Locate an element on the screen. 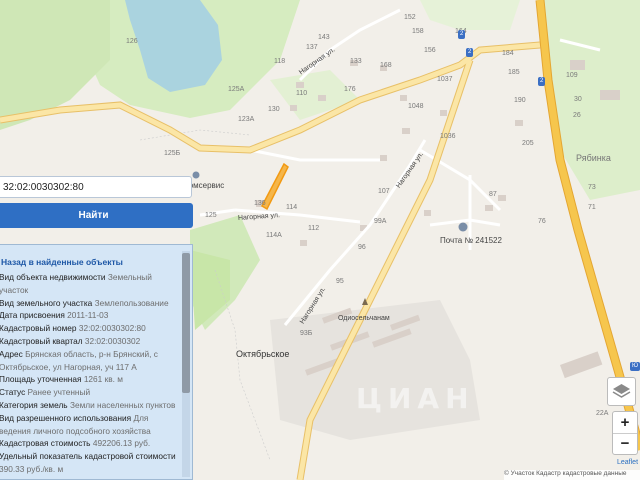 This screenshot has height=480, width=640. house-number: 205 is located at coordinates (528, 143).